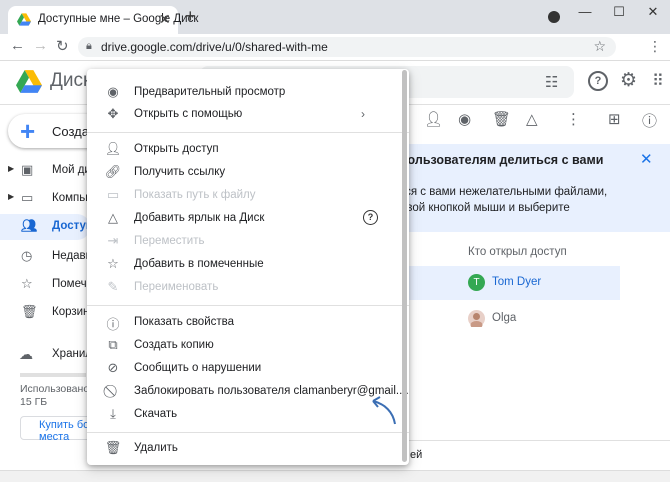  Describe the element at coordinates (198, 368) in the screenshot. I see `menu-item-label: Сообщить о нарушении` at that location.